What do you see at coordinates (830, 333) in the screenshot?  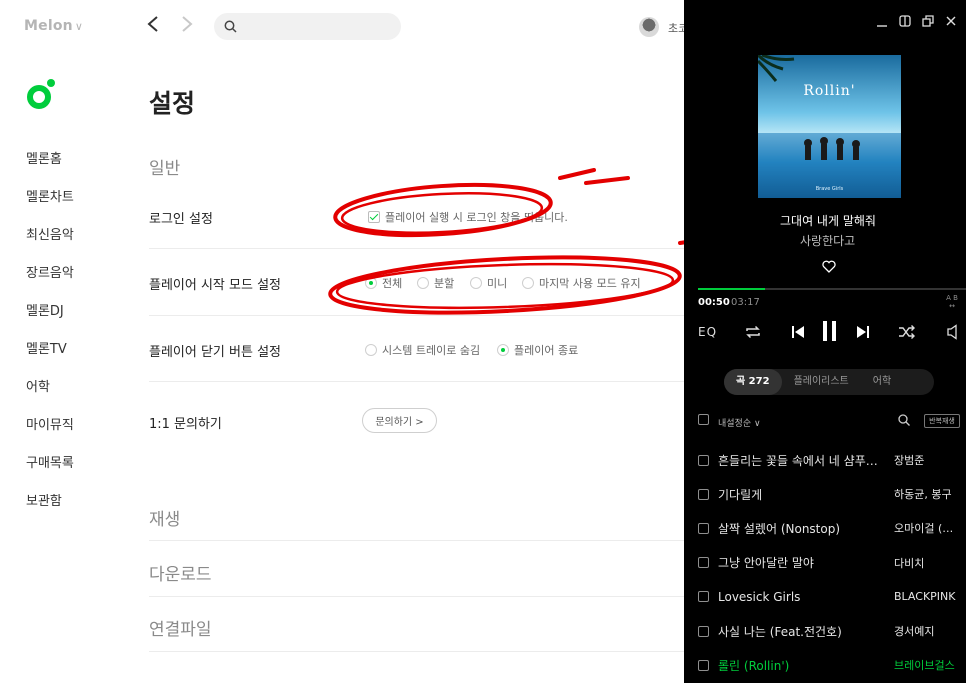 I see `pause-icon` at bounding box center [830, 333].